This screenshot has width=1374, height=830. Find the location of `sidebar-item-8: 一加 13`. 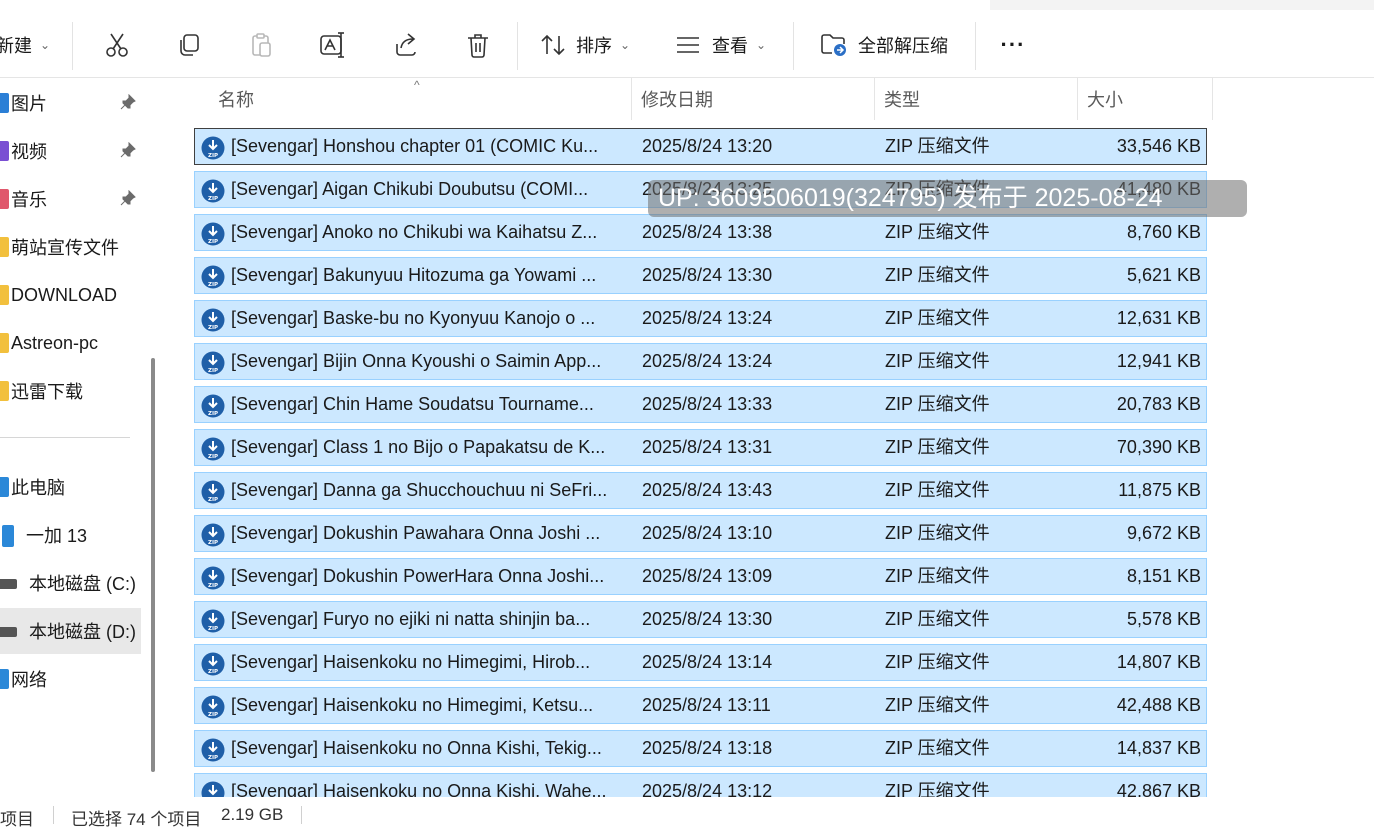

sidebar-item-8: 一加 13 is located at coordinates (70, 535).